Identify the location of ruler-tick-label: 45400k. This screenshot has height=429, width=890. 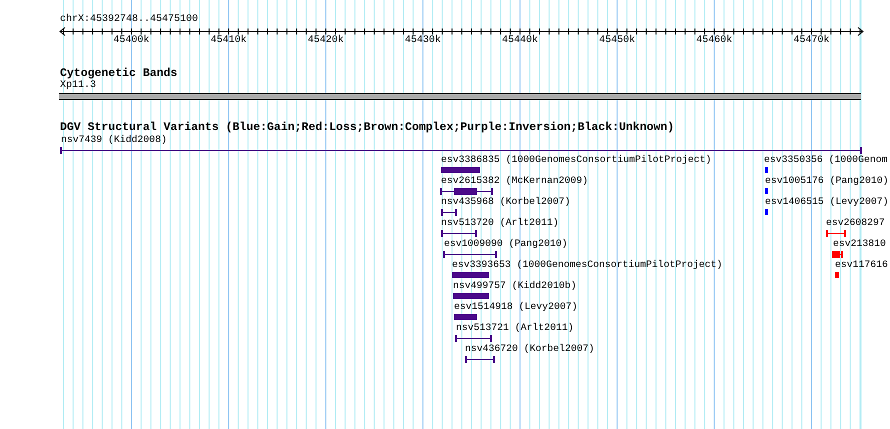
(131, 41).